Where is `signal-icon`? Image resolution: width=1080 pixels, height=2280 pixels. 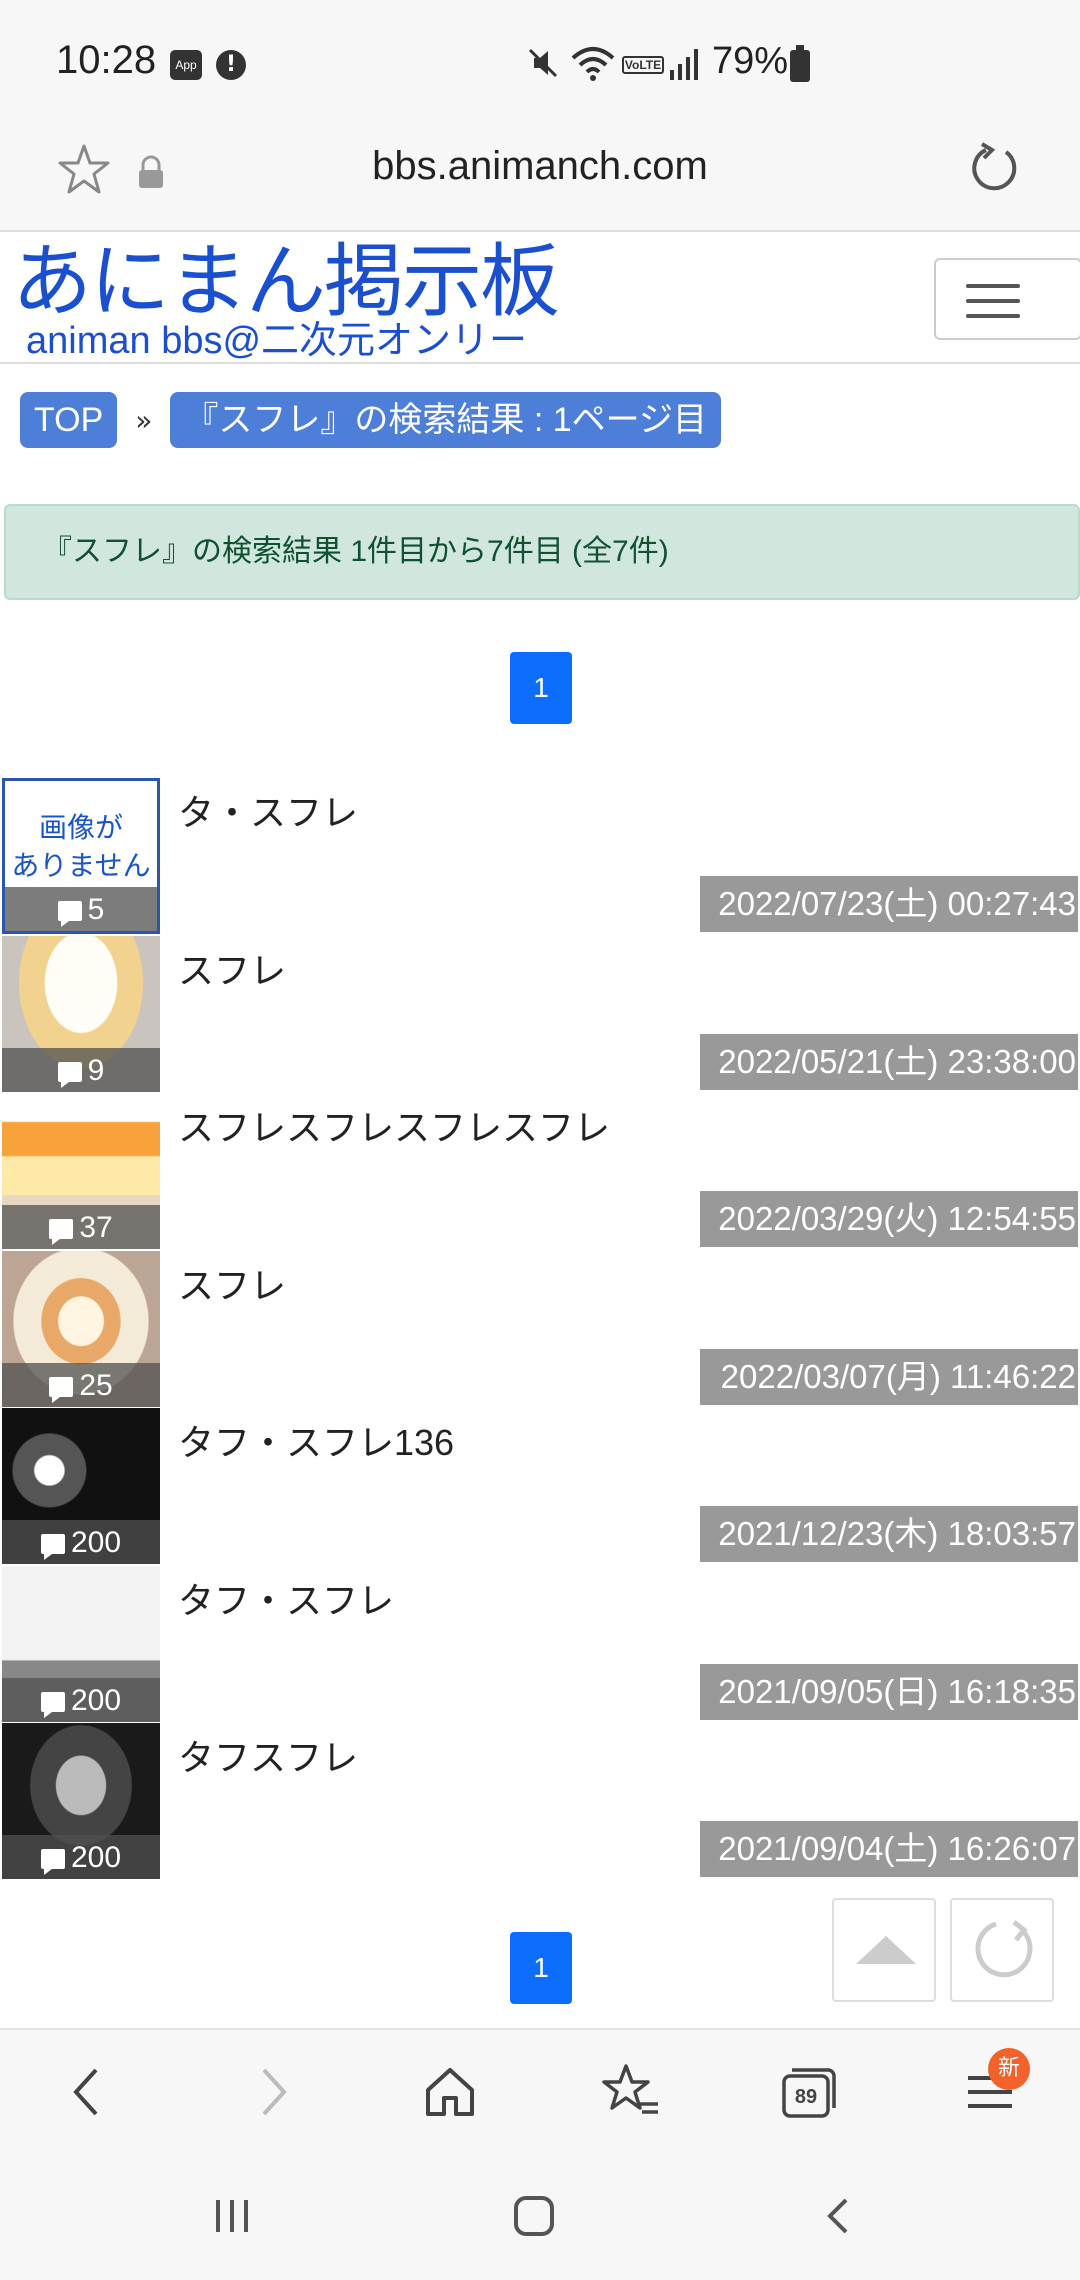
signal-icon is located at coordinates (684, 64).